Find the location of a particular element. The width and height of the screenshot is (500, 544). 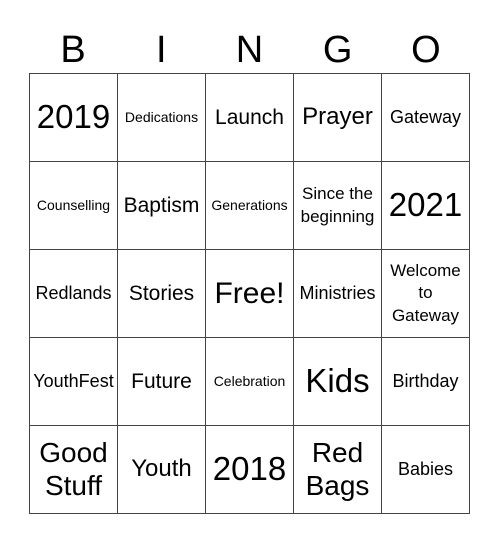

bingo-cell-label: Kids is located at coordinates (337, 381).